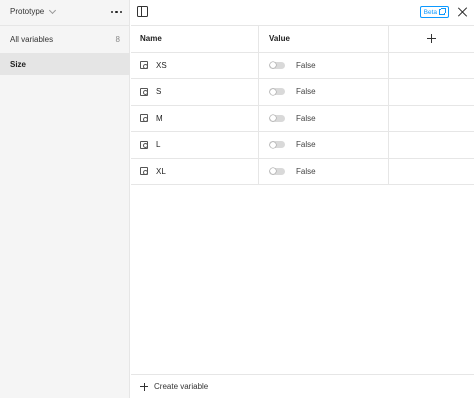 The width and height of the screenshot is (474, 398). What do you see at coordinates (159, 118) in the screenshot?
I see `variable-name: M` at bounding box center [159, 118].